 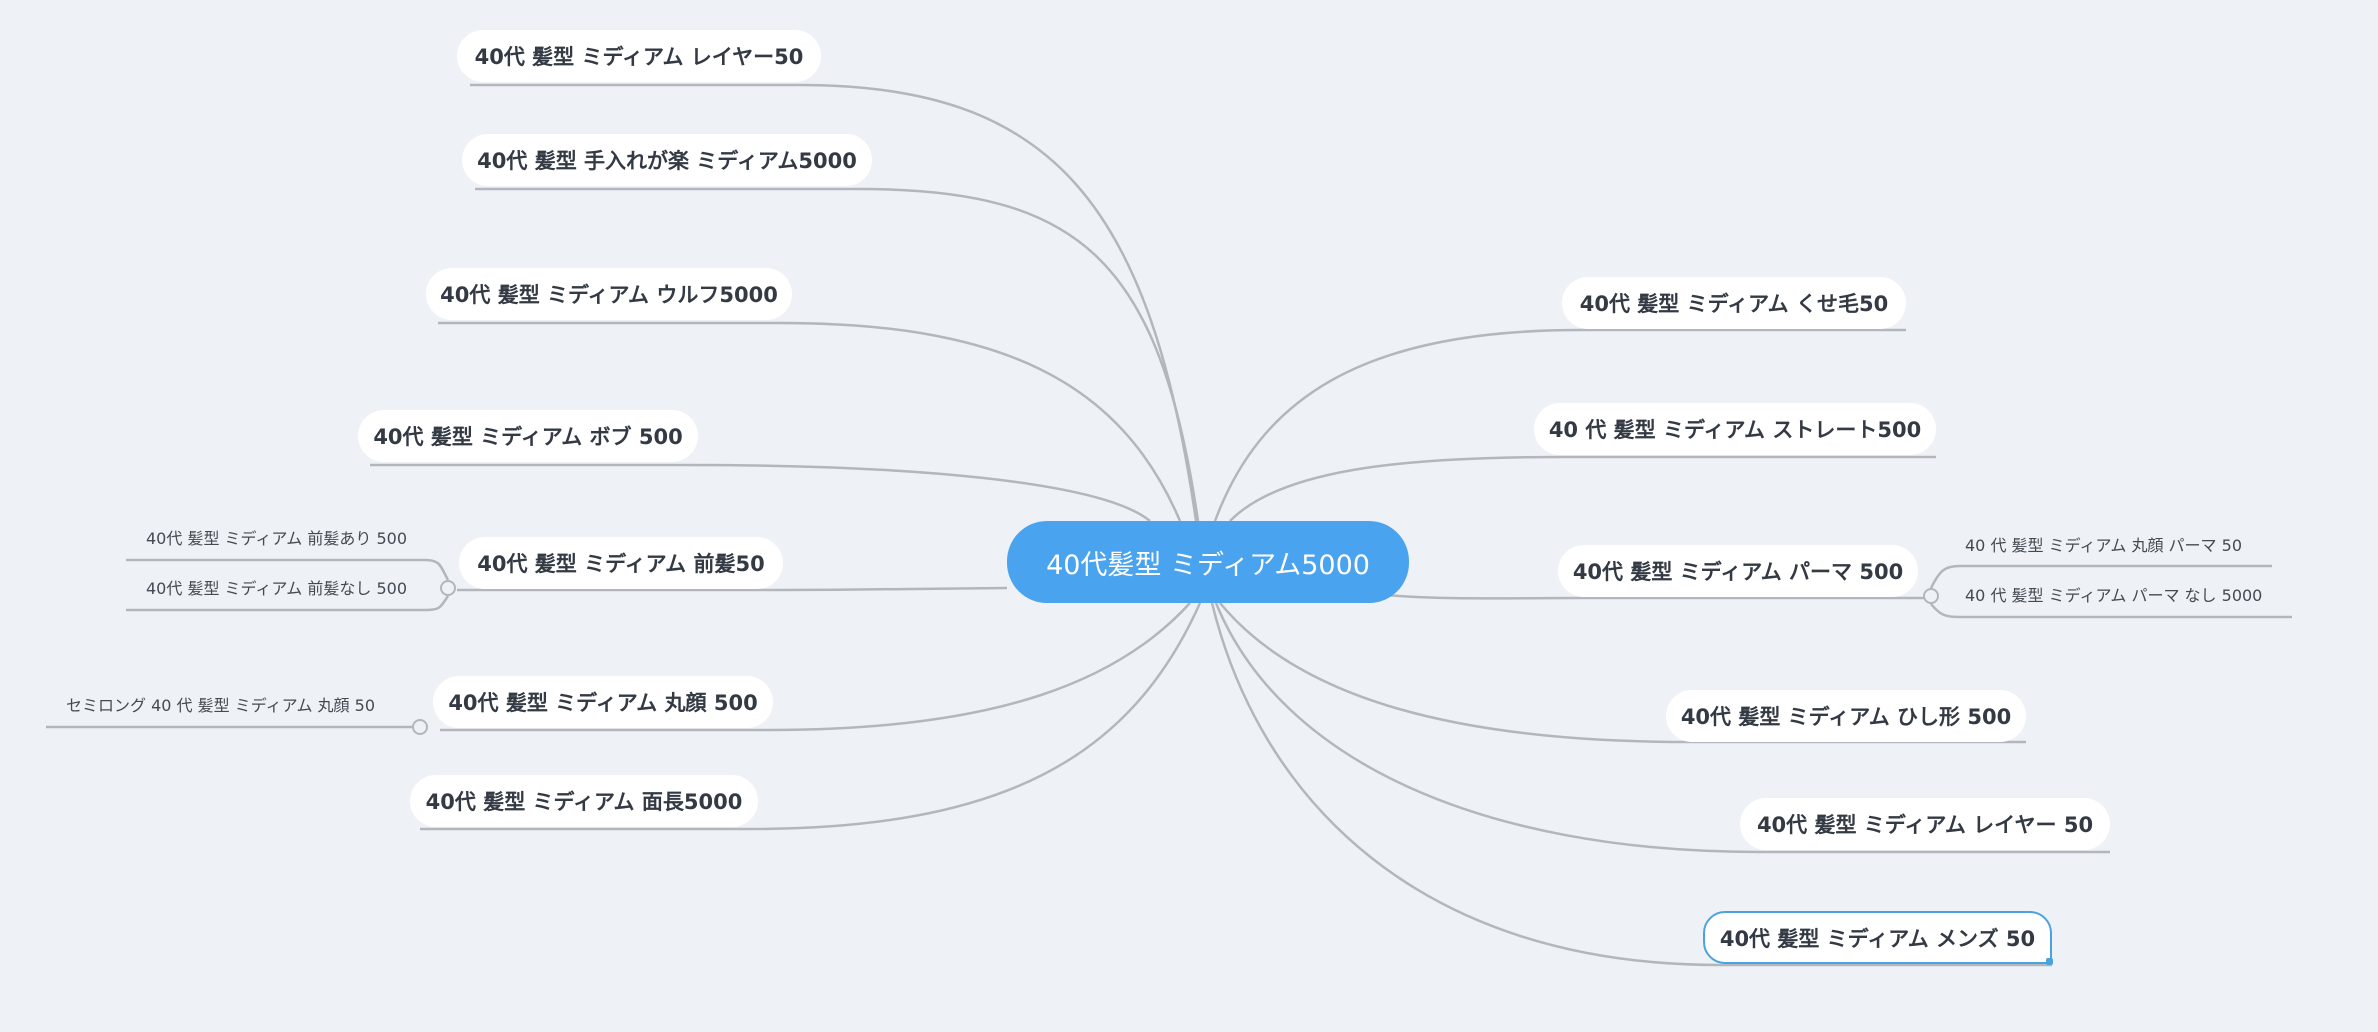 I want to click on collapse-toggle-bangs, so click(x=448, y=588).